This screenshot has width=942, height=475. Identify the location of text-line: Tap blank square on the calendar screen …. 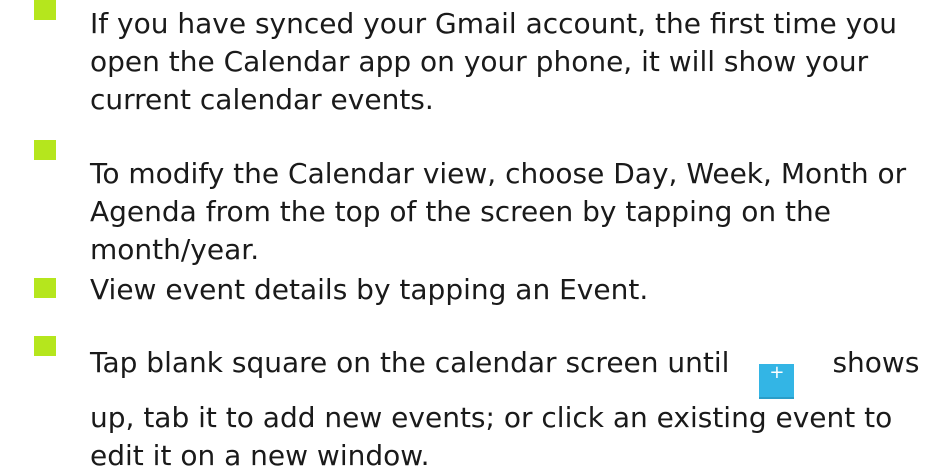
(507, 371).